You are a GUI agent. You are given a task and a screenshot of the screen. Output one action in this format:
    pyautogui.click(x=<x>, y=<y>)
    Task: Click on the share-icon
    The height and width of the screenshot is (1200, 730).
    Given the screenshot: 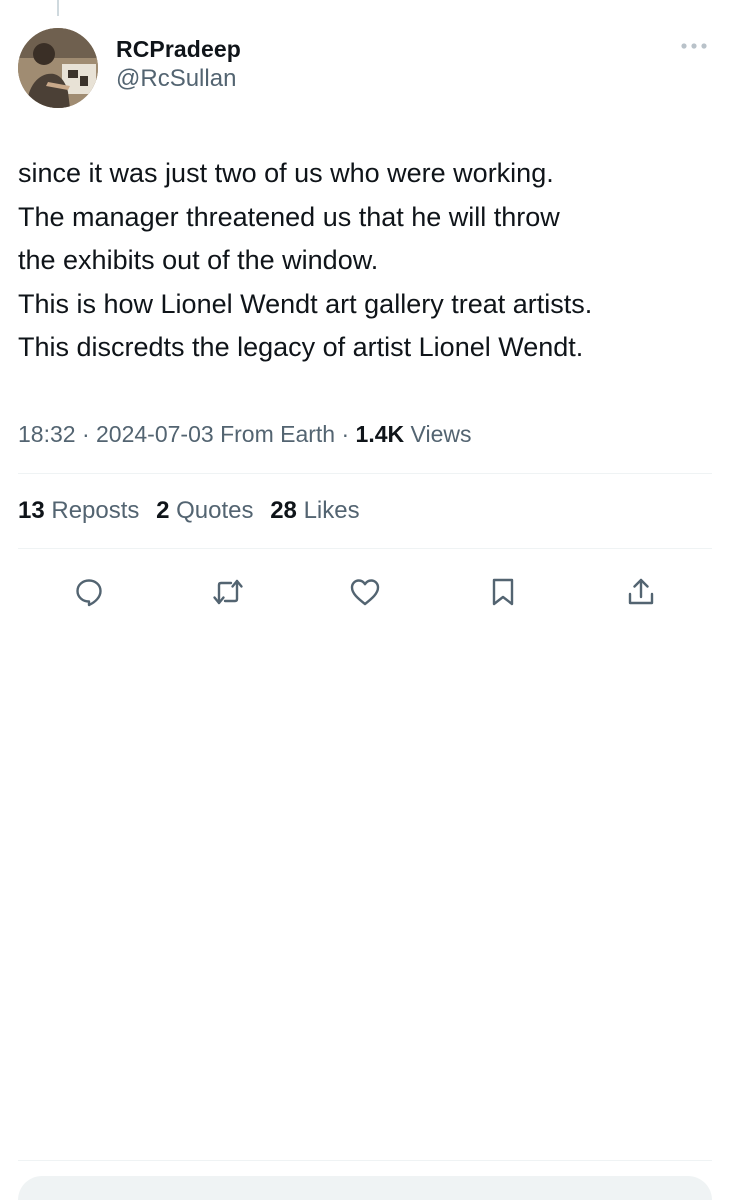 What is the action you would take?
    pyautogui.click(x=641, y=591)
    